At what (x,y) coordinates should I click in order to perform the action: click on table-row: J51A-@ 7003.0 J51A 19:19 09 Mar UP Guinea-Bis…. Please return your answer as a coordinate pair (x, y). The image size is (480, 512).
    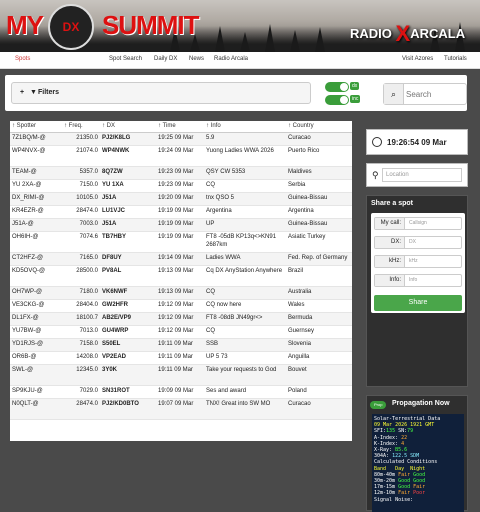
    Looking at the image, I should click on (181, 225).